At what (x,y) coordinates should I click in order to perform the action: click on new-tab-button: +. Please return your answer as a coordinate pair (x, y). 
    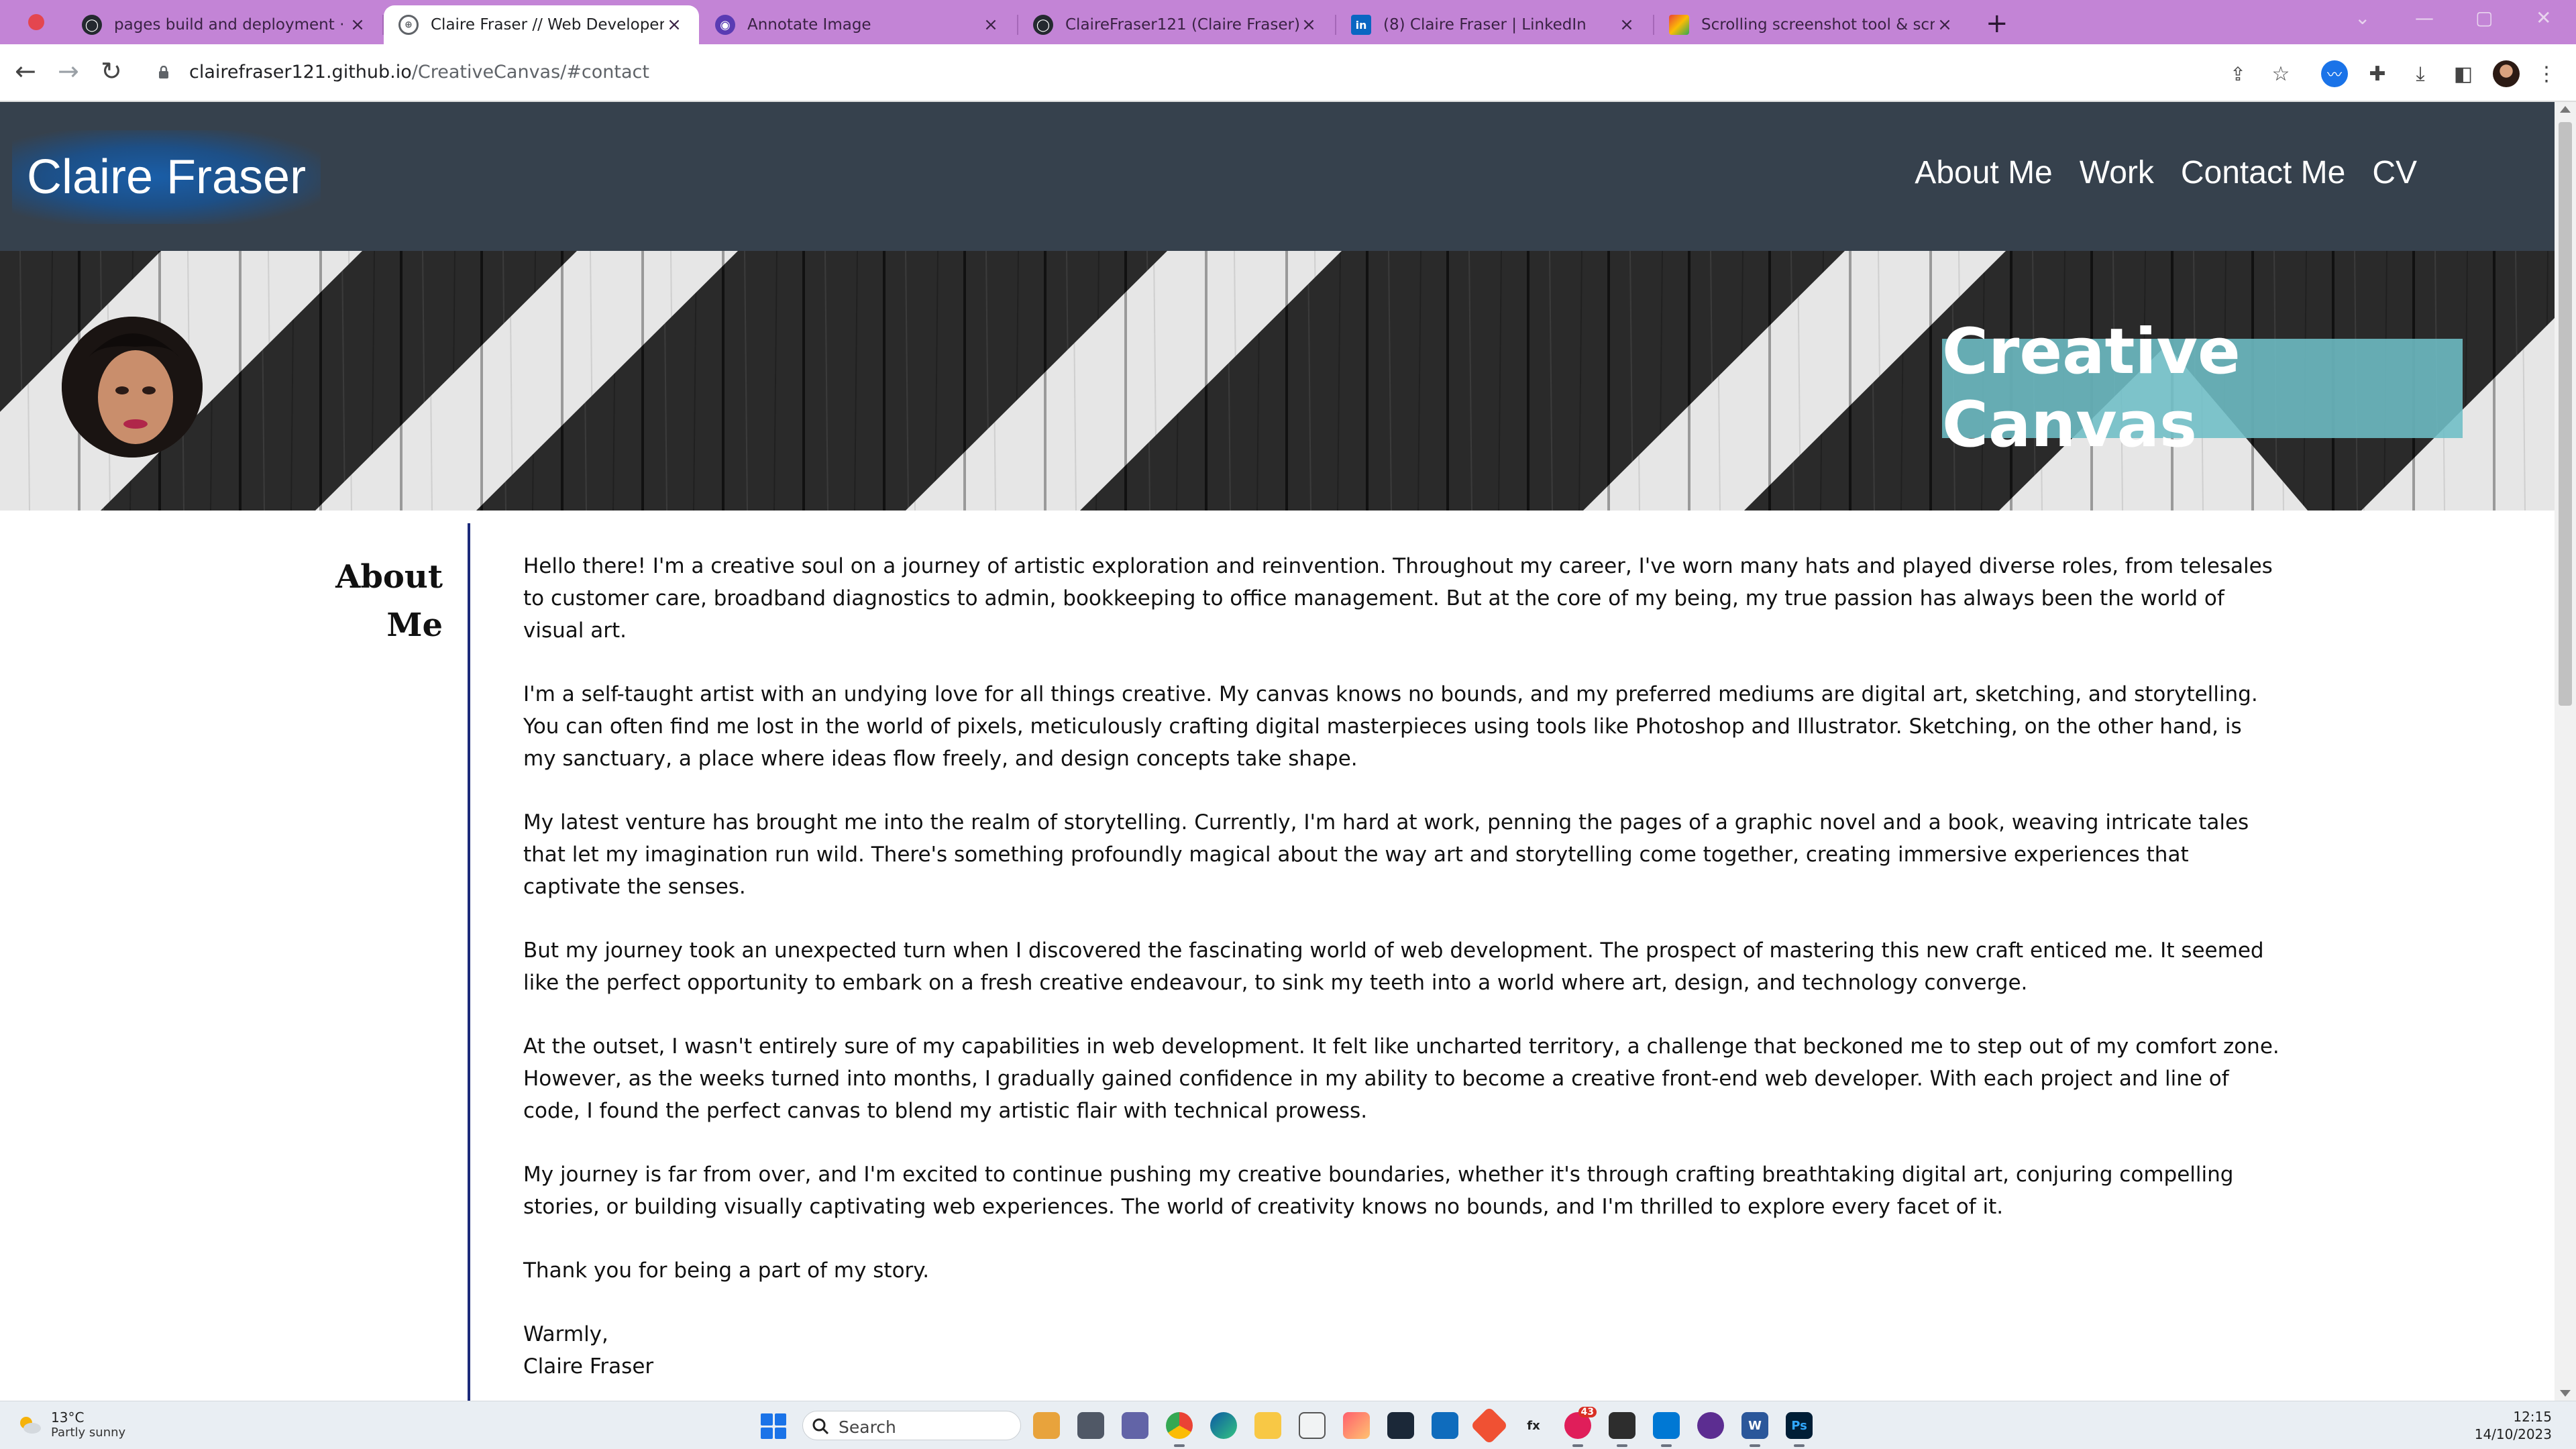
    Looking at the image, I should click on (1997, 23).